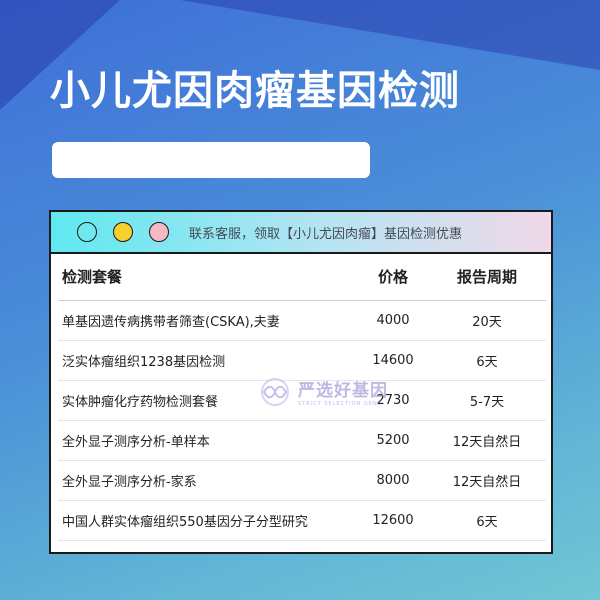  What do you see at coordinates (211, 160) in the screenshot?
I see `subtitle-bar` at bounding box center [211, 160].